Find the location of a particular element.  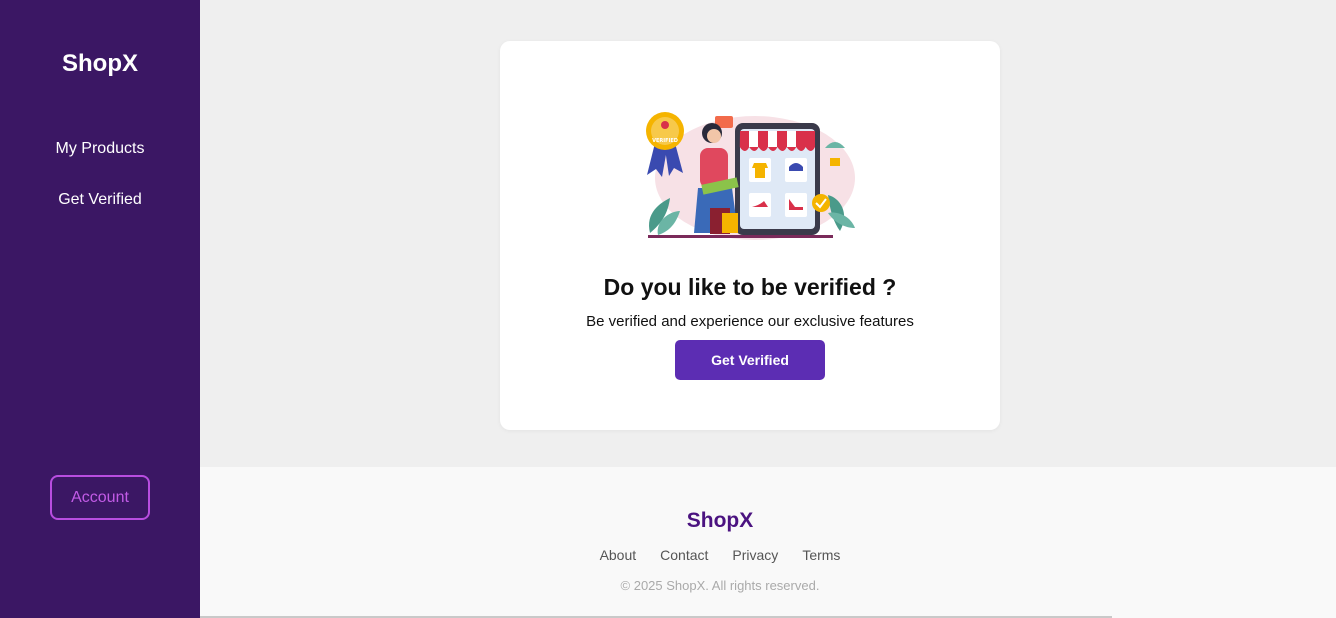

get-verified-button: Get Verified is located at coordinates (750, 360).